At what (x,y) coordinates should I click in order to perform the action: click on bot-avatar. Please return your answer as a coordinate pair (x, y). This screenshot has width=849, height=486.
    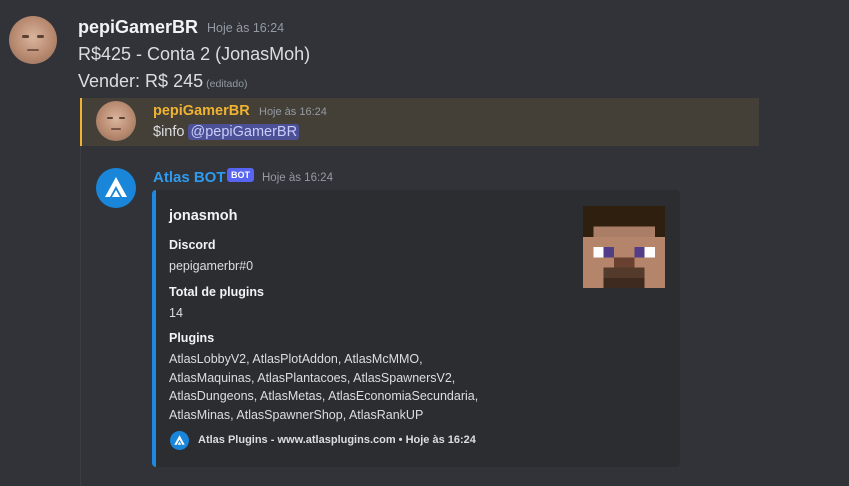
    Looking at the image, I should click on (116, 188).